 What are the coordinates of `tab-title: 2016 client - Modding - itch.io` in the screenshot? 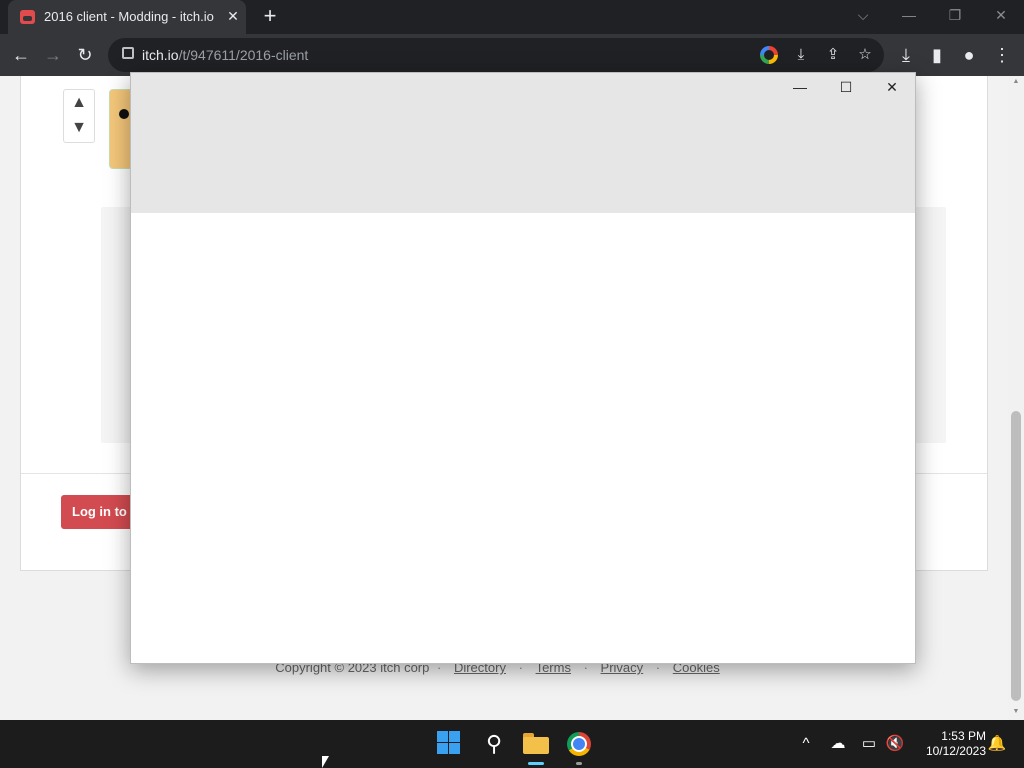 It's located at (129, 16).